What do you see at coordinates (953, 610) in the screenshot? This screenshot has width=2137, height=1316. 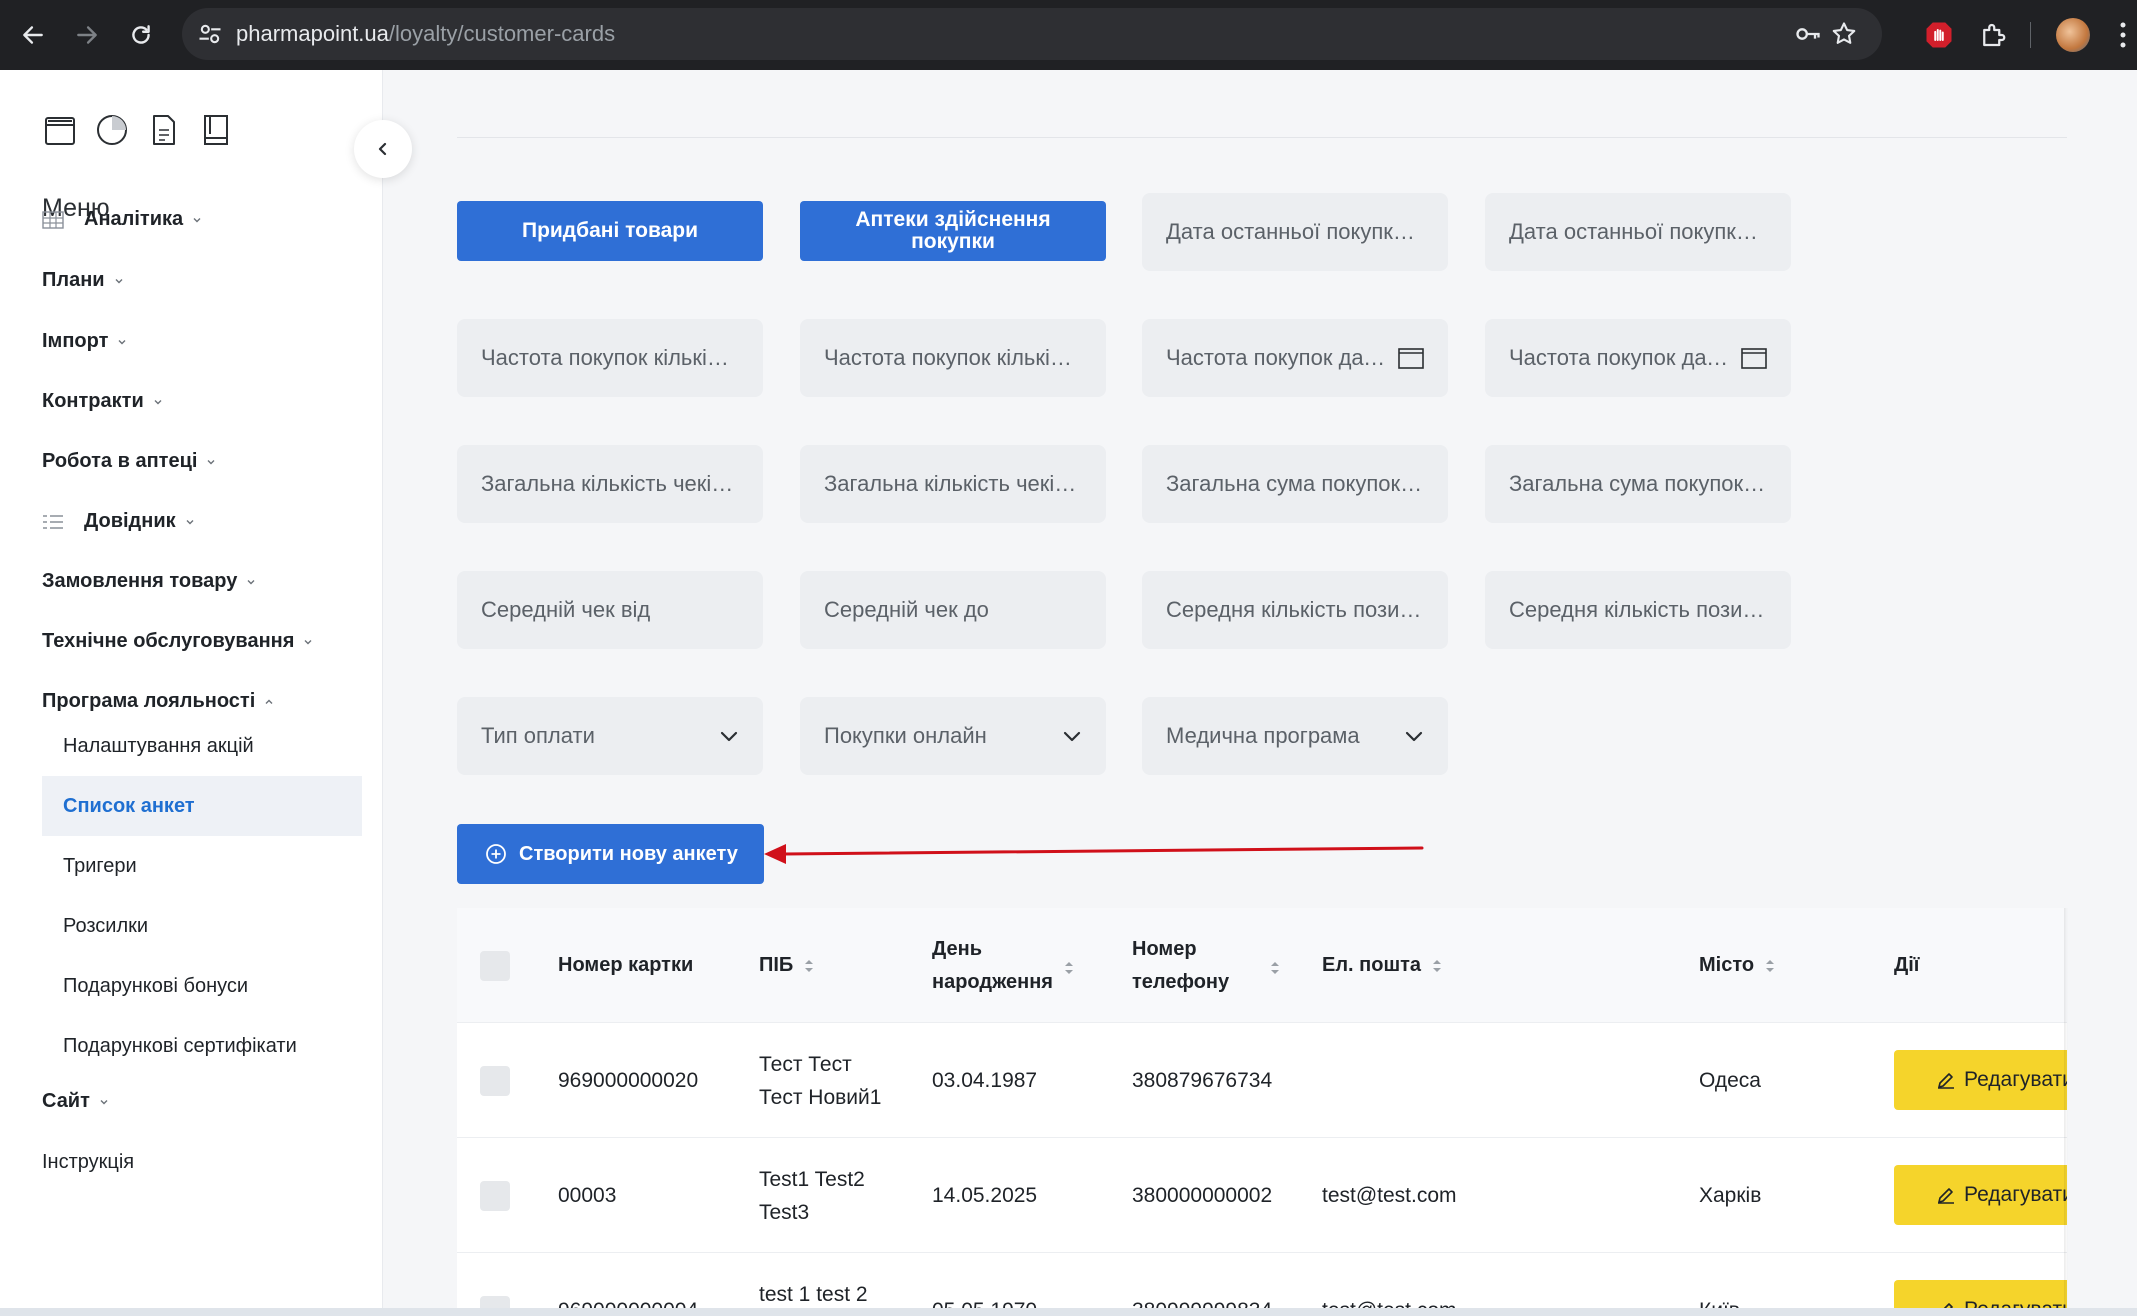 I see `average-check-to-field: Середній чек до` at bounding box center [953, 610].